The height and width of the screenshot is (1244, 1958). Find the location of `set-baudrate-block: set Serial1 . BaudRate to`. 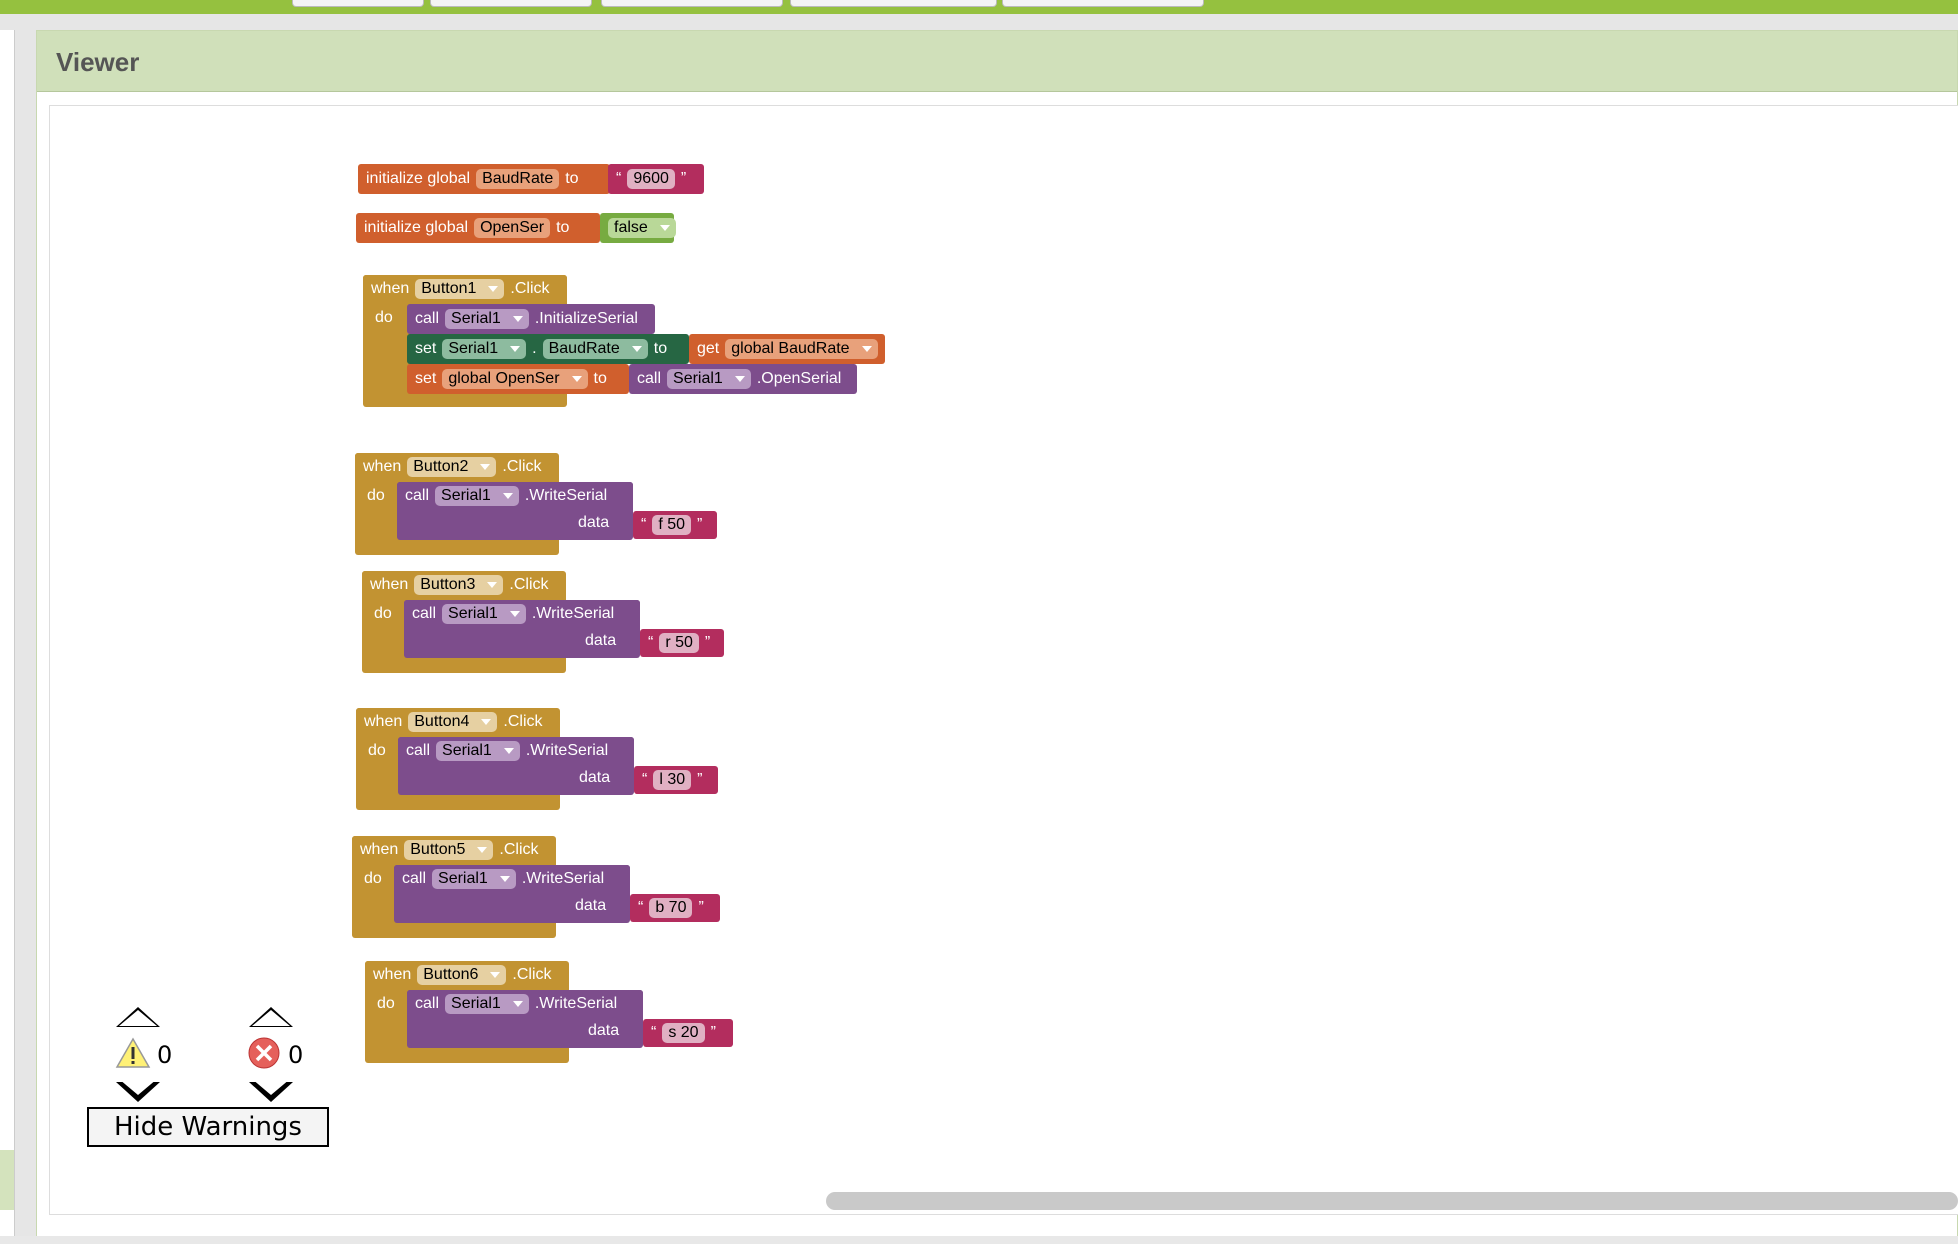

set-baudrate-block: set Serial1 . BaudRate to is located at coordinates (548, 349).